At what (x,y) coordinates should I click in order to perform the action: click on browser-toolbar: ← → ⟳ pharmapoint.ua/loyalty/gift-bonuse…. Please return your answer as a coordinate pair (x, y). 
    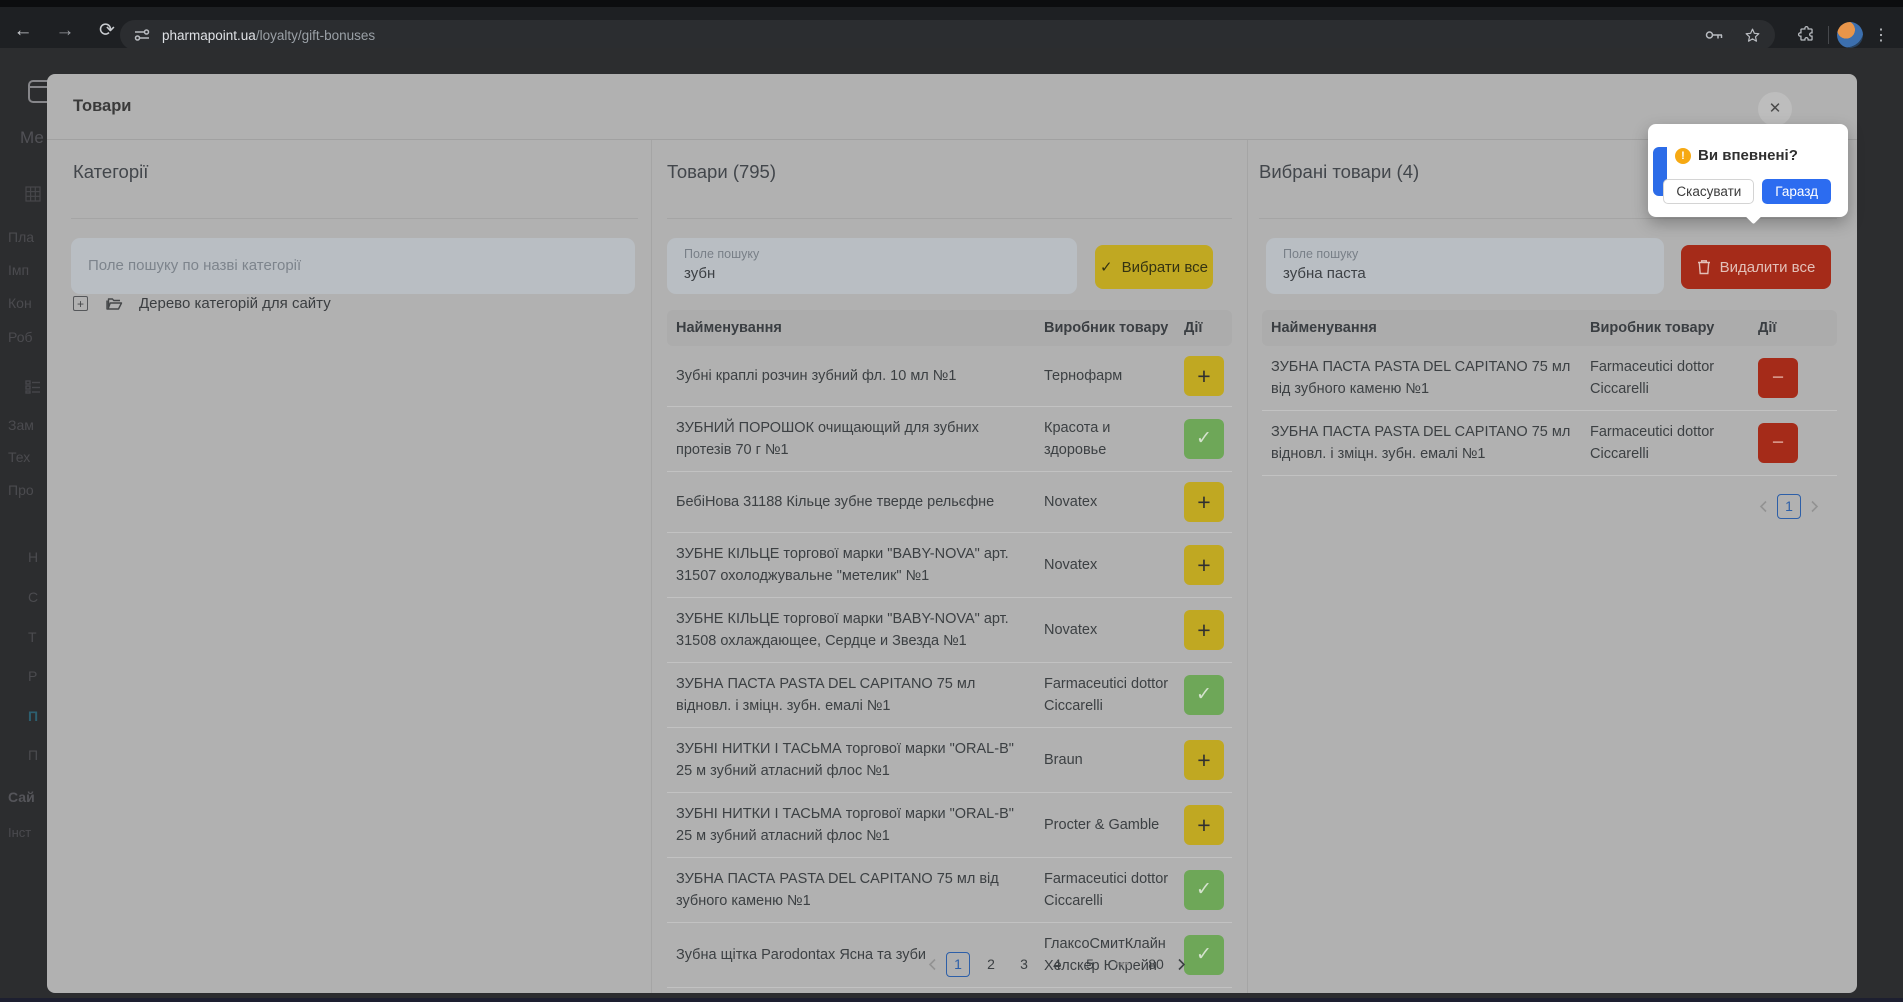
    Looking at the image, I should click on (951, 28).